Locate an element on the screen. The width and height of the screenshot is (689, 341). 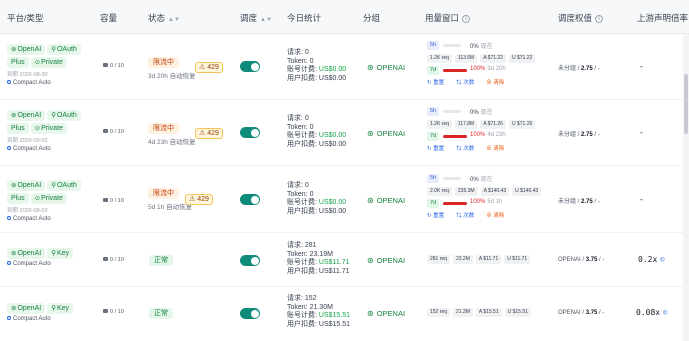
usage-chips: 2.0K req 235.3M A $140.43 U $140.43 is located at coordinates (485, 191).